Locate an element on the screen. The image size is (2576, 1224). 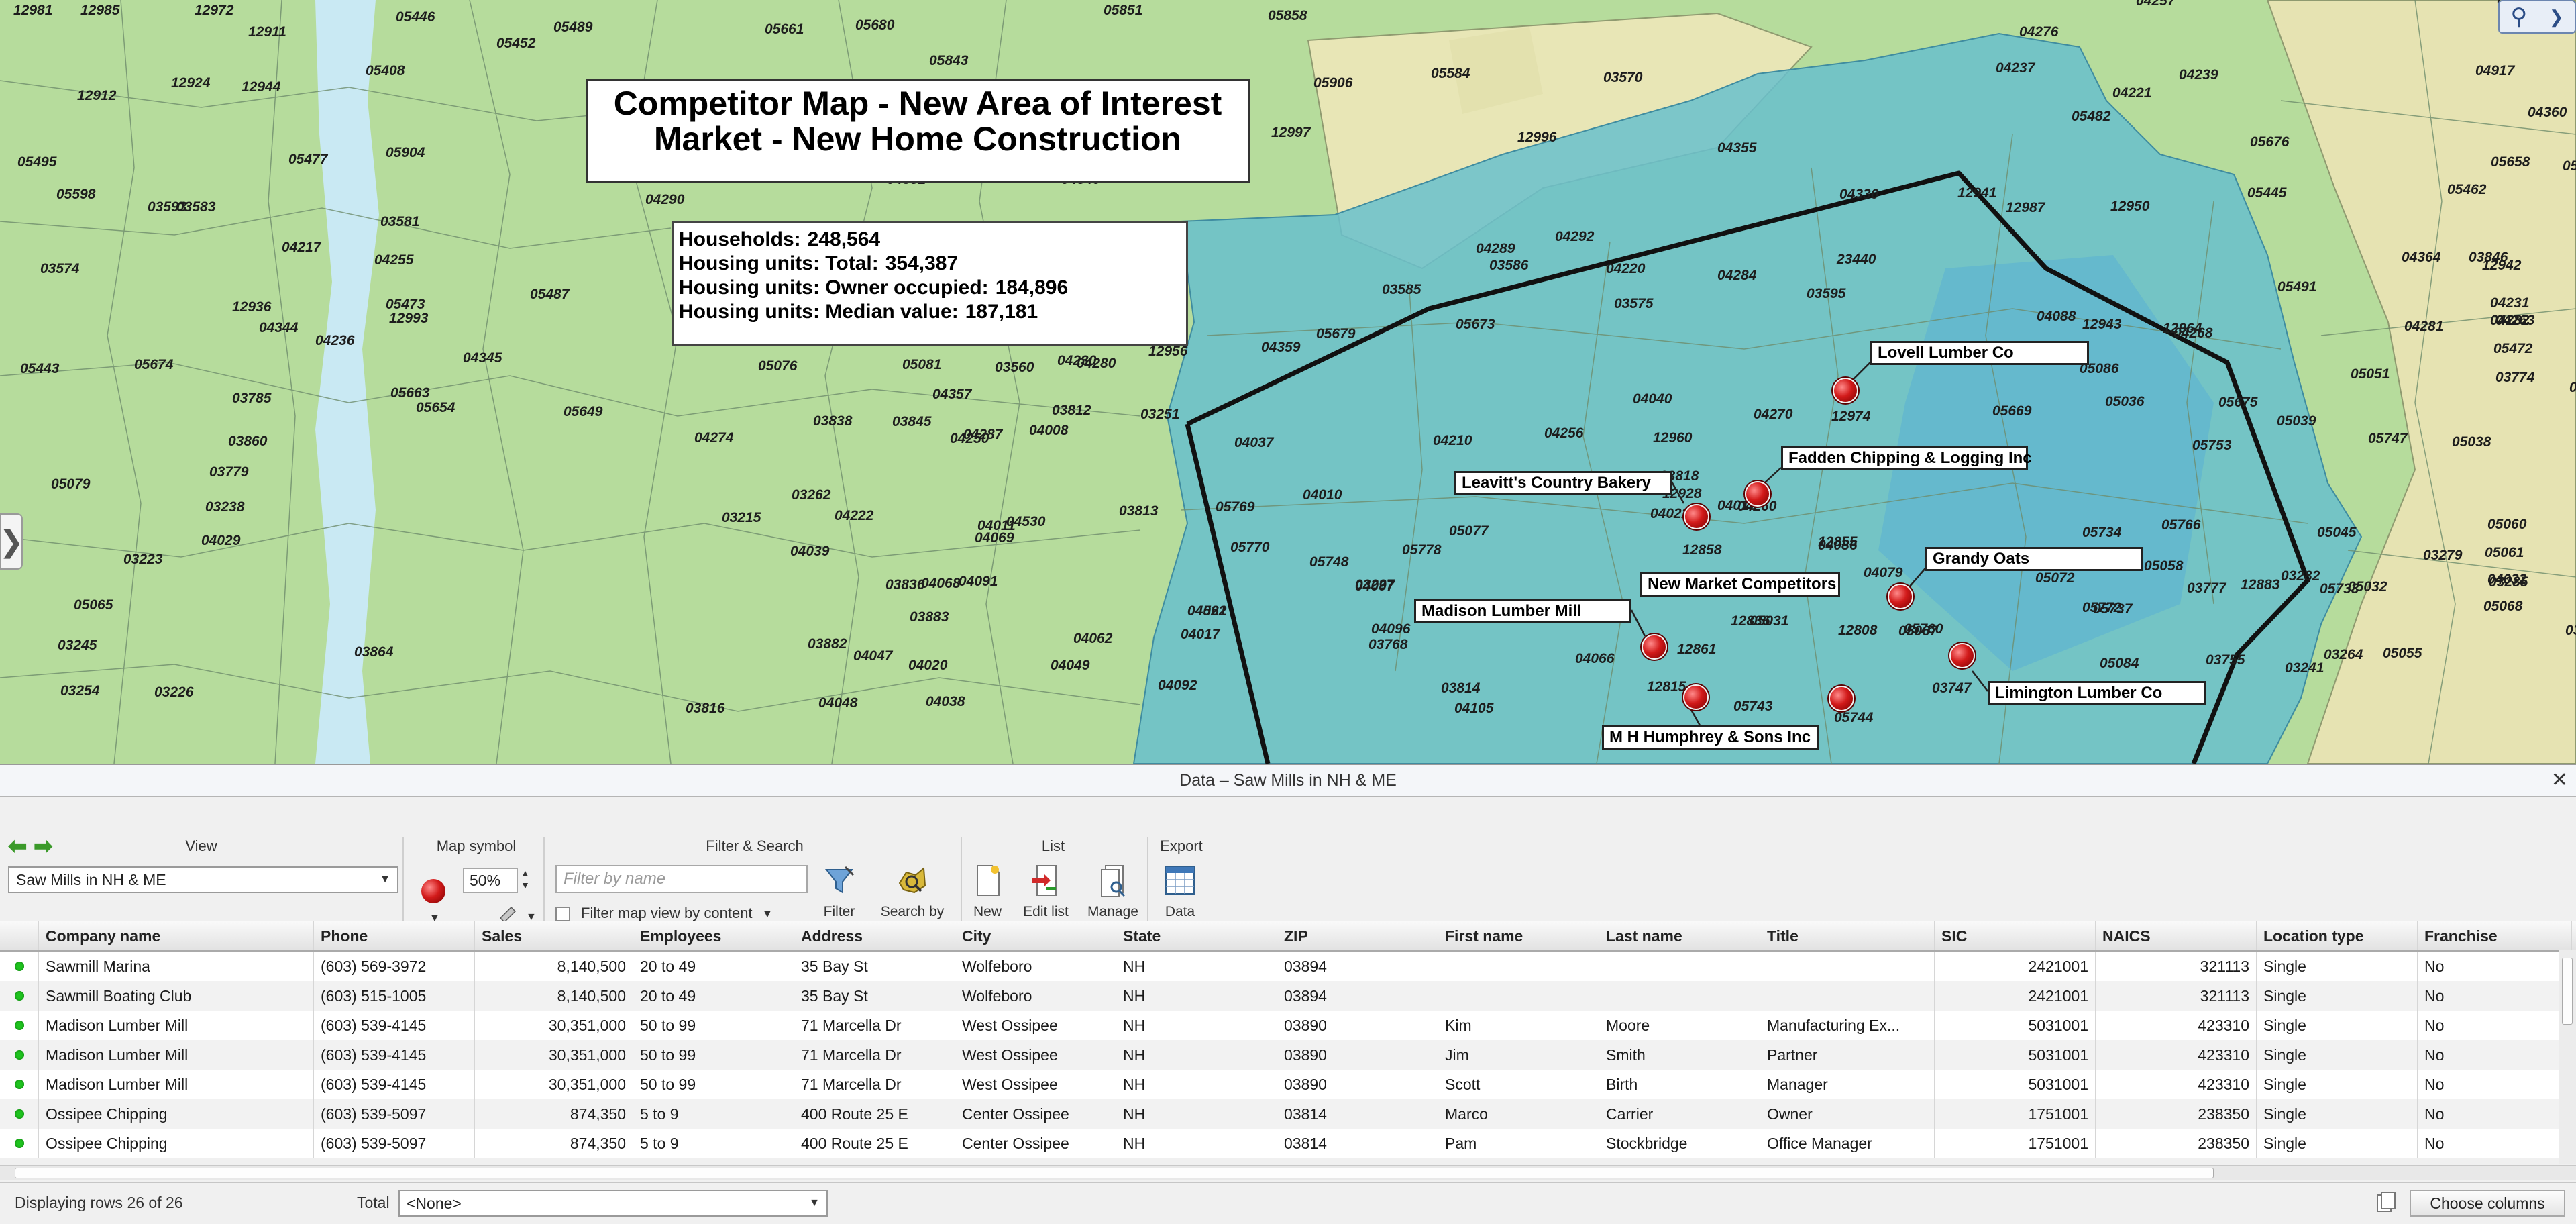
edit-list-button: Edit list is located at coordinates (1046, 891).